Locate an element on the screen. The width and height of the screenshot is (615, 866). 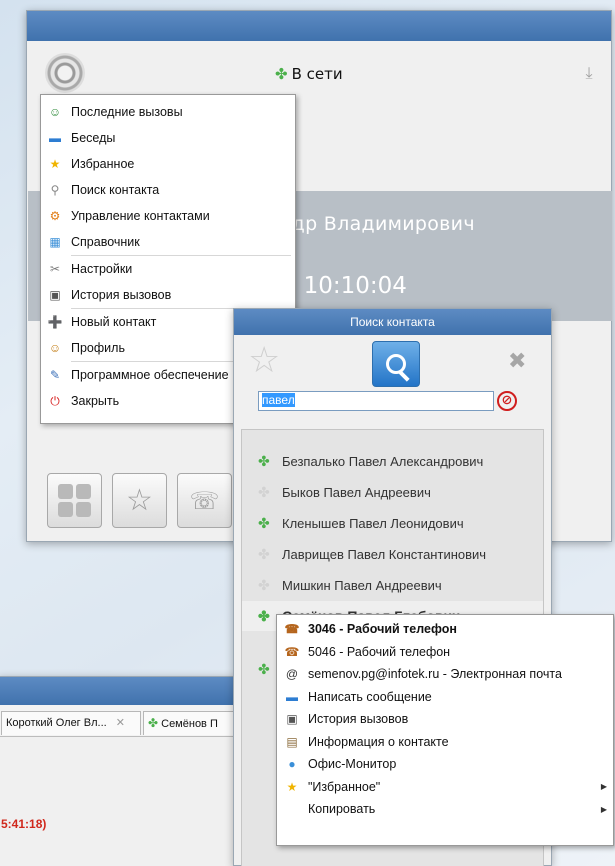
context-menu-item: ▤ Информация о контакте is located at coordinates (445, 742).